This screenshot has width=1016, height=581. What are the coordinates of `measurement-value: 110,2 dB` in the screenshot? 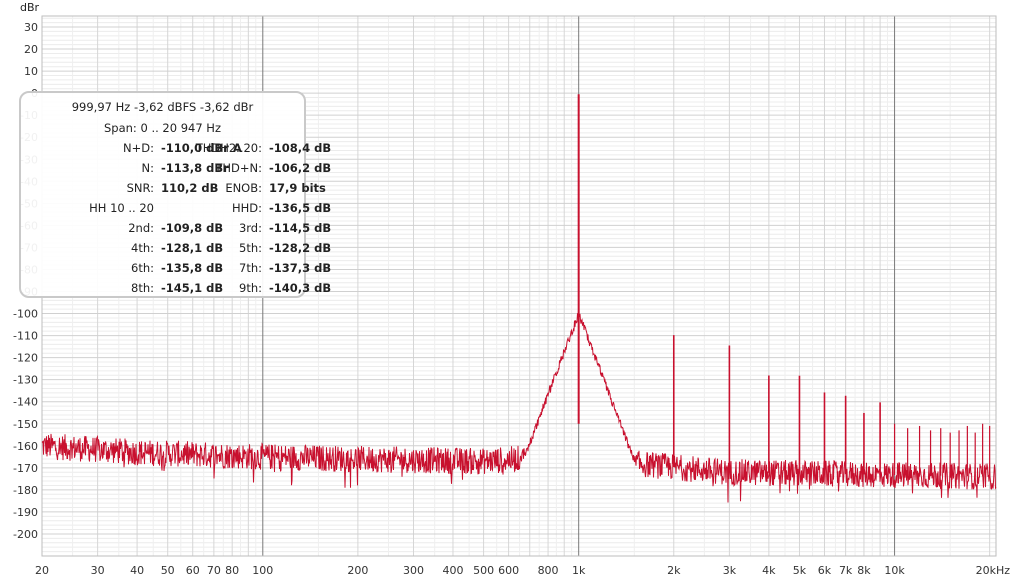 It's located at (190, 188).